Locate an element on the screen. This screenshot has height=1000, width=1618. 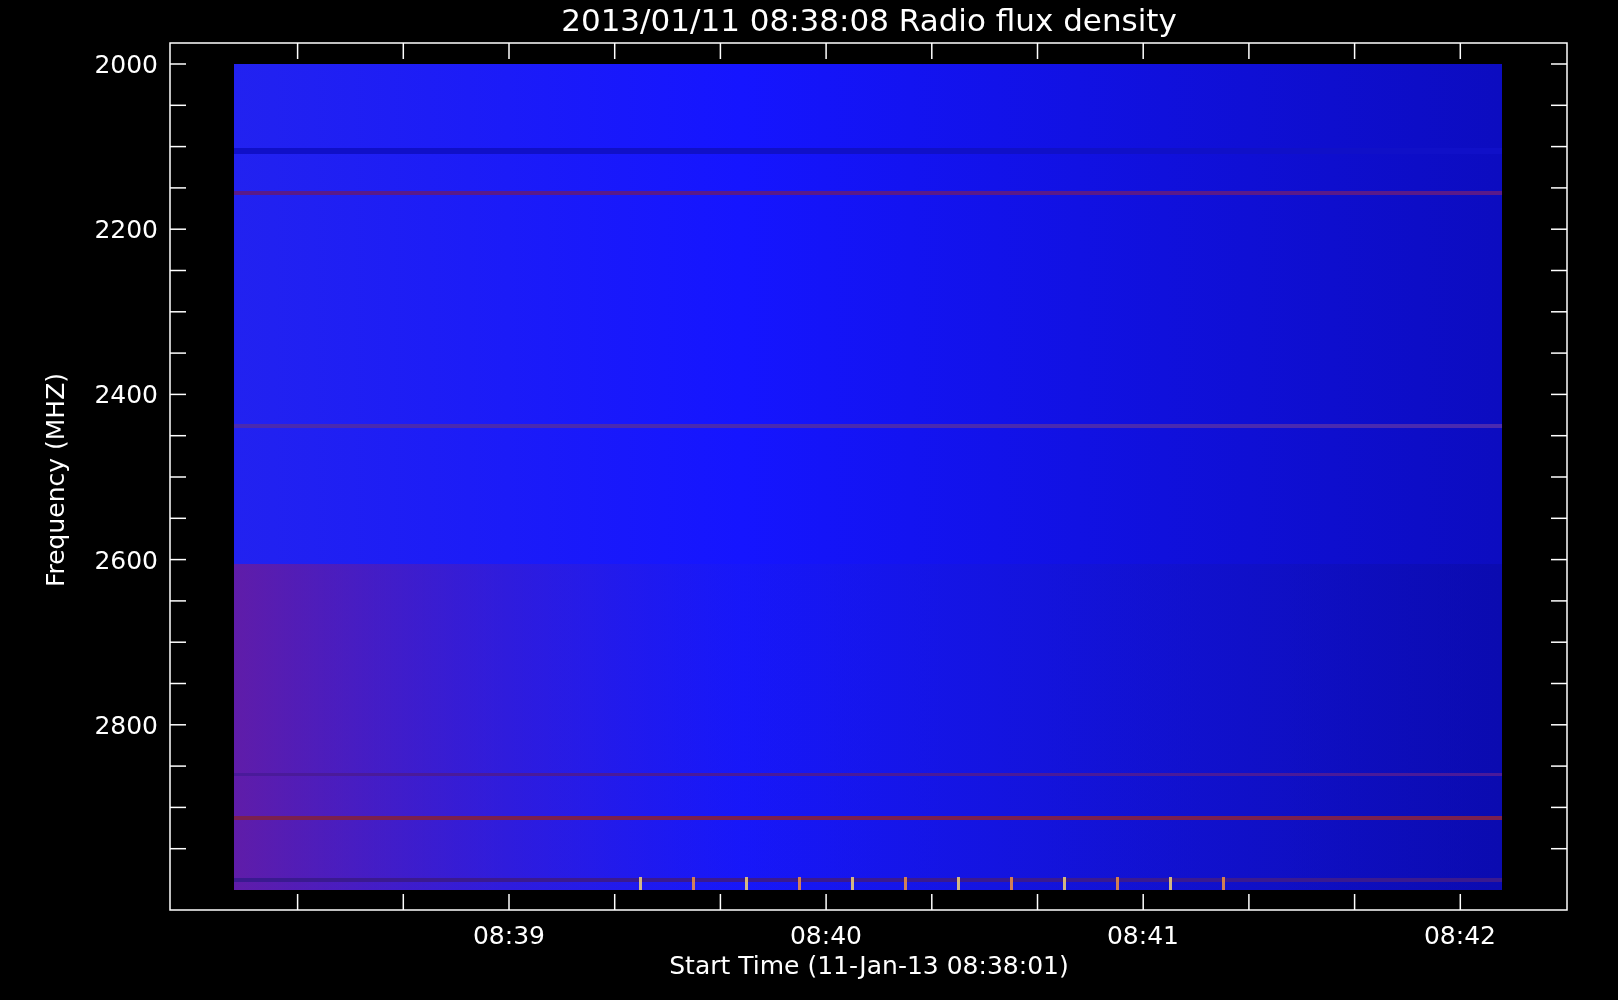
tick-label: 2800 is located at coordinates (126, 725).